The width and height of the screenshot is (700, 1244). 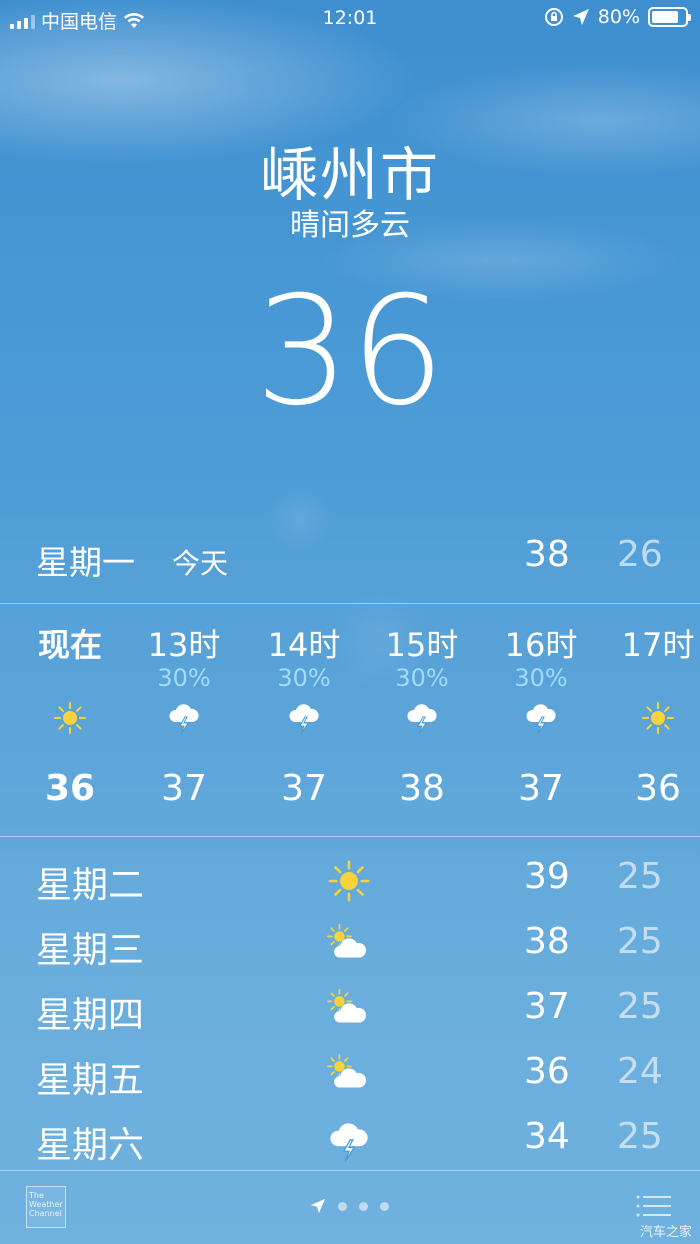 What do you see at coordinates (90, 885) in the screenshot?
I see `day-name: 星期二` at bounding box center [90, 885].